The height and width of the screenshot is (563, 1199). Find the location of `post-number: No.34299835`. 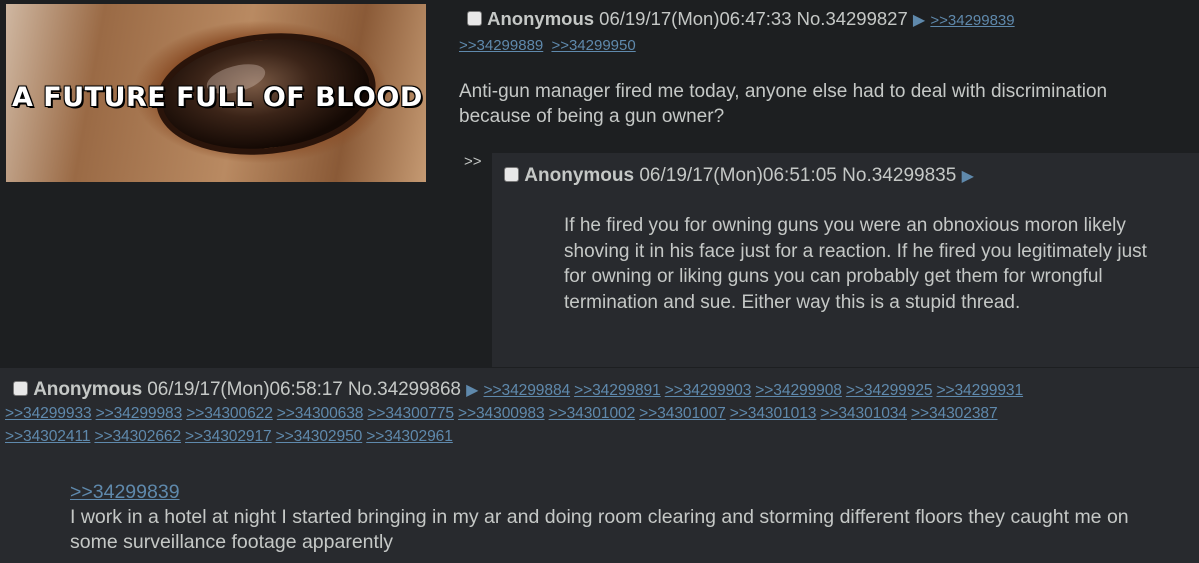

post-number: No.34299835 is located at coordinates (899, 175).